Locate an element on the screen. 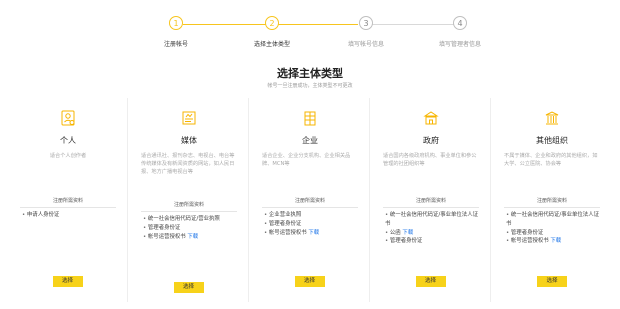  step-label: 填写管理者信息 is located at coordinates (459, 44).